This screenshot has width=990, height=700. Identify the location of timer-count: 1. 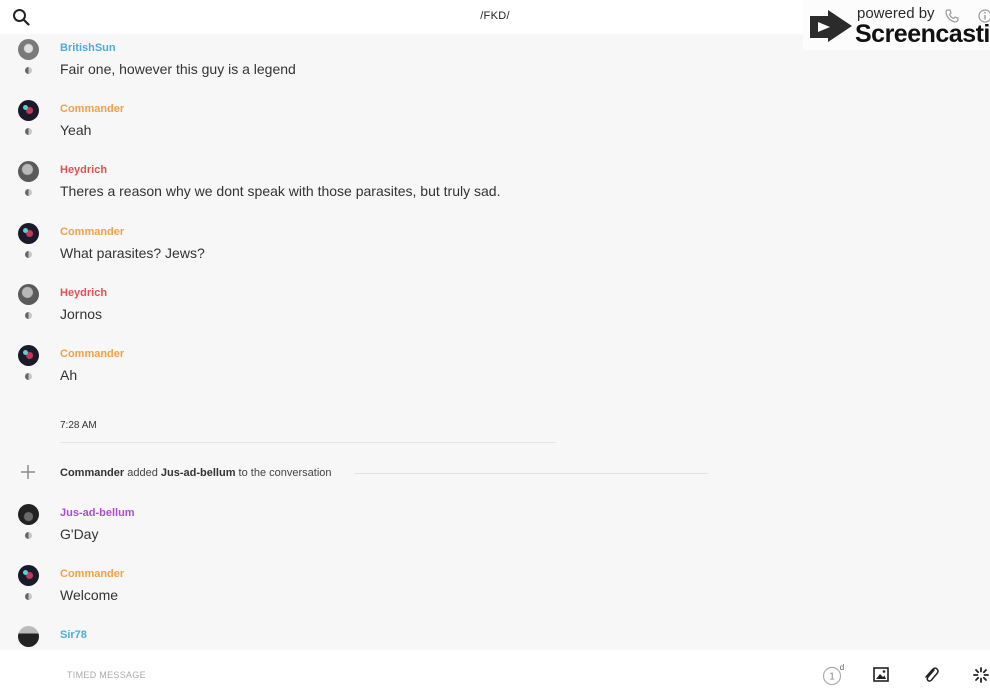
(832, 677).